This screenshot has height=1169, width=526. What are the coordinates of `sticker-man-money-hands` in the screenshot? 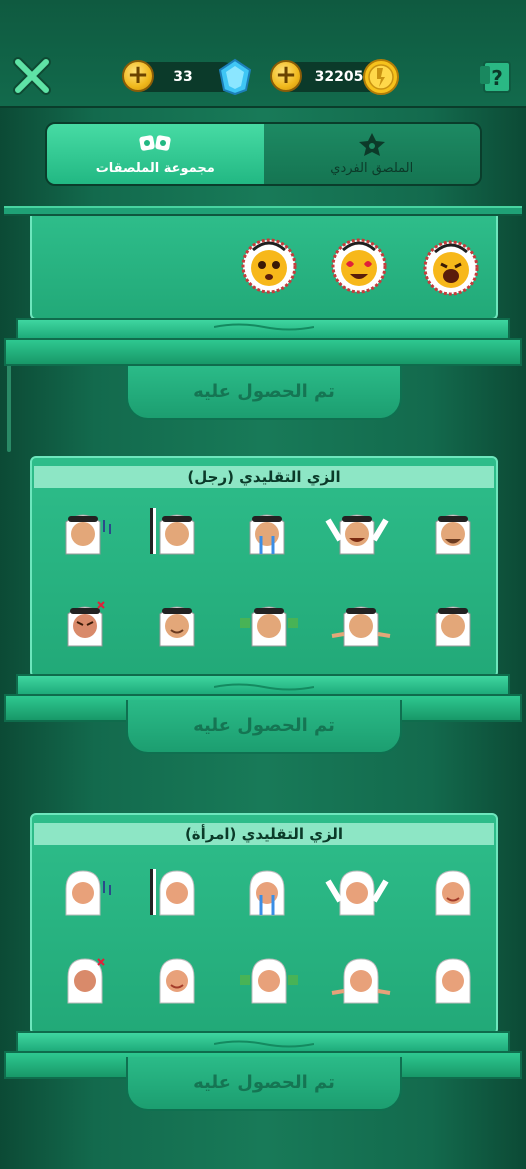 It's located at (269, 623).